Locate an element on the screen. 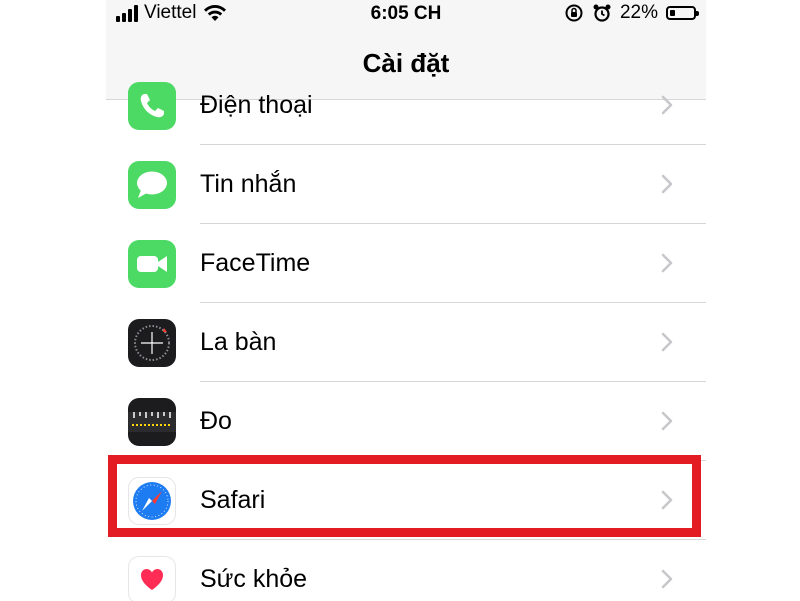 The image size is (800, 601). settings-item-label: Safari is located at coordinates (233, 500).